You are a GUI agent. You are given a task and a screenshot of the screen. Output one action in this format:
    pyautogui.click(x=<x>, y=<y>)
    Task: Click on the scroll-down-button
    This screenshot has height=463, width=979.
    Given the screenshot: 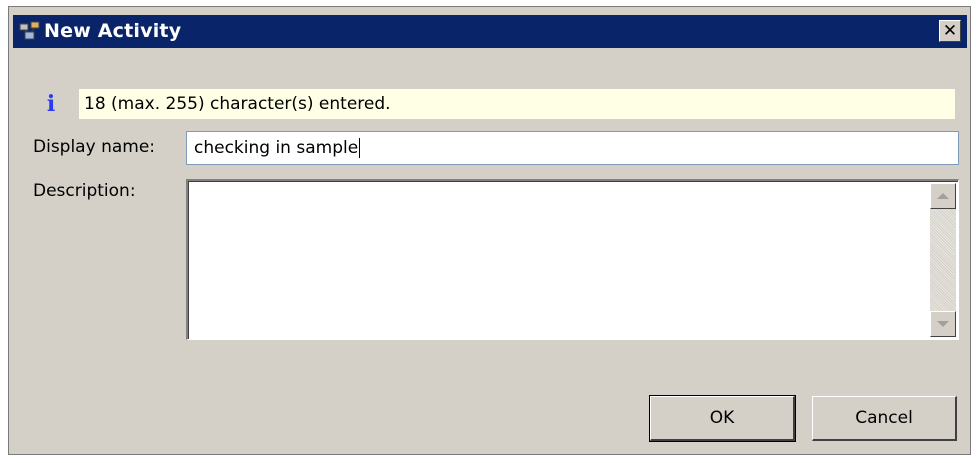 What is the action you would take?
    pyautogui.click(x=943, y=324)
    